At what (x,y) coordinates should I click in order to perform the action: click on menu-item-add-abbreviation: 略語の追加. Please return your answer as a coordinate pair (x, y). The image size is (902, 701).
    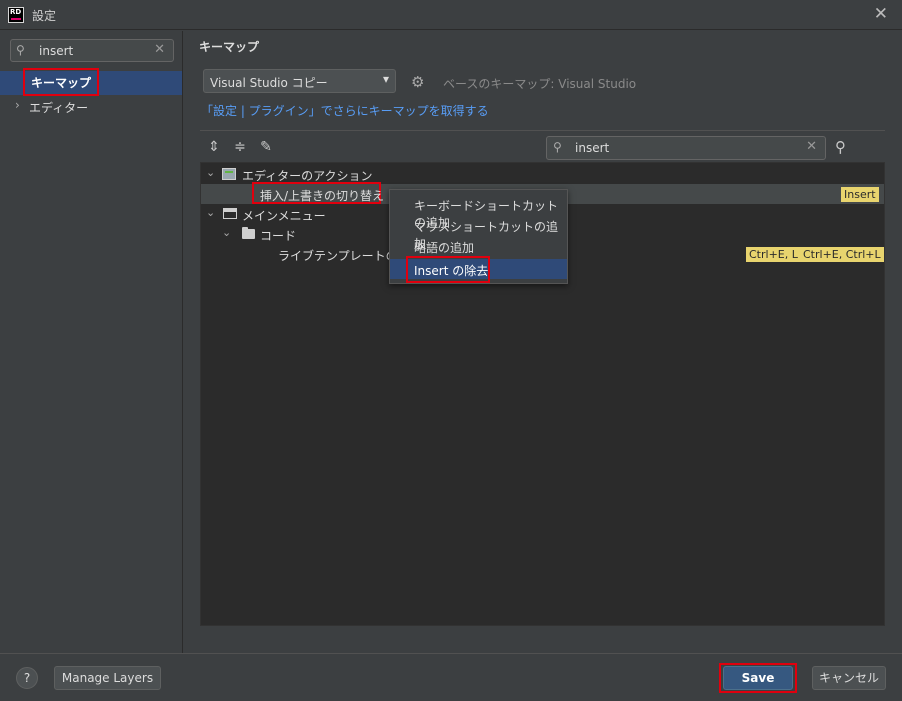
    Looking at the image, I should click on (478, 246).